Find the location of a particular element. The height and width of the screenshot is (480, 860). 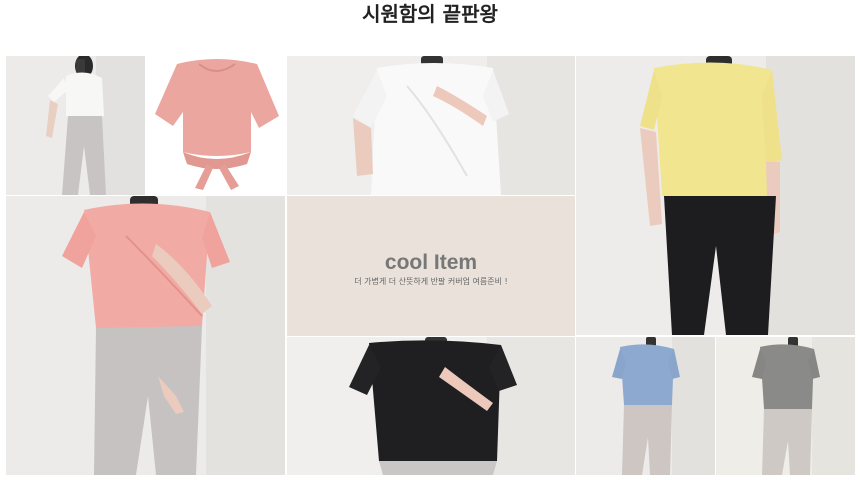

product-photo-white-top is located at coordinates (75, 125).